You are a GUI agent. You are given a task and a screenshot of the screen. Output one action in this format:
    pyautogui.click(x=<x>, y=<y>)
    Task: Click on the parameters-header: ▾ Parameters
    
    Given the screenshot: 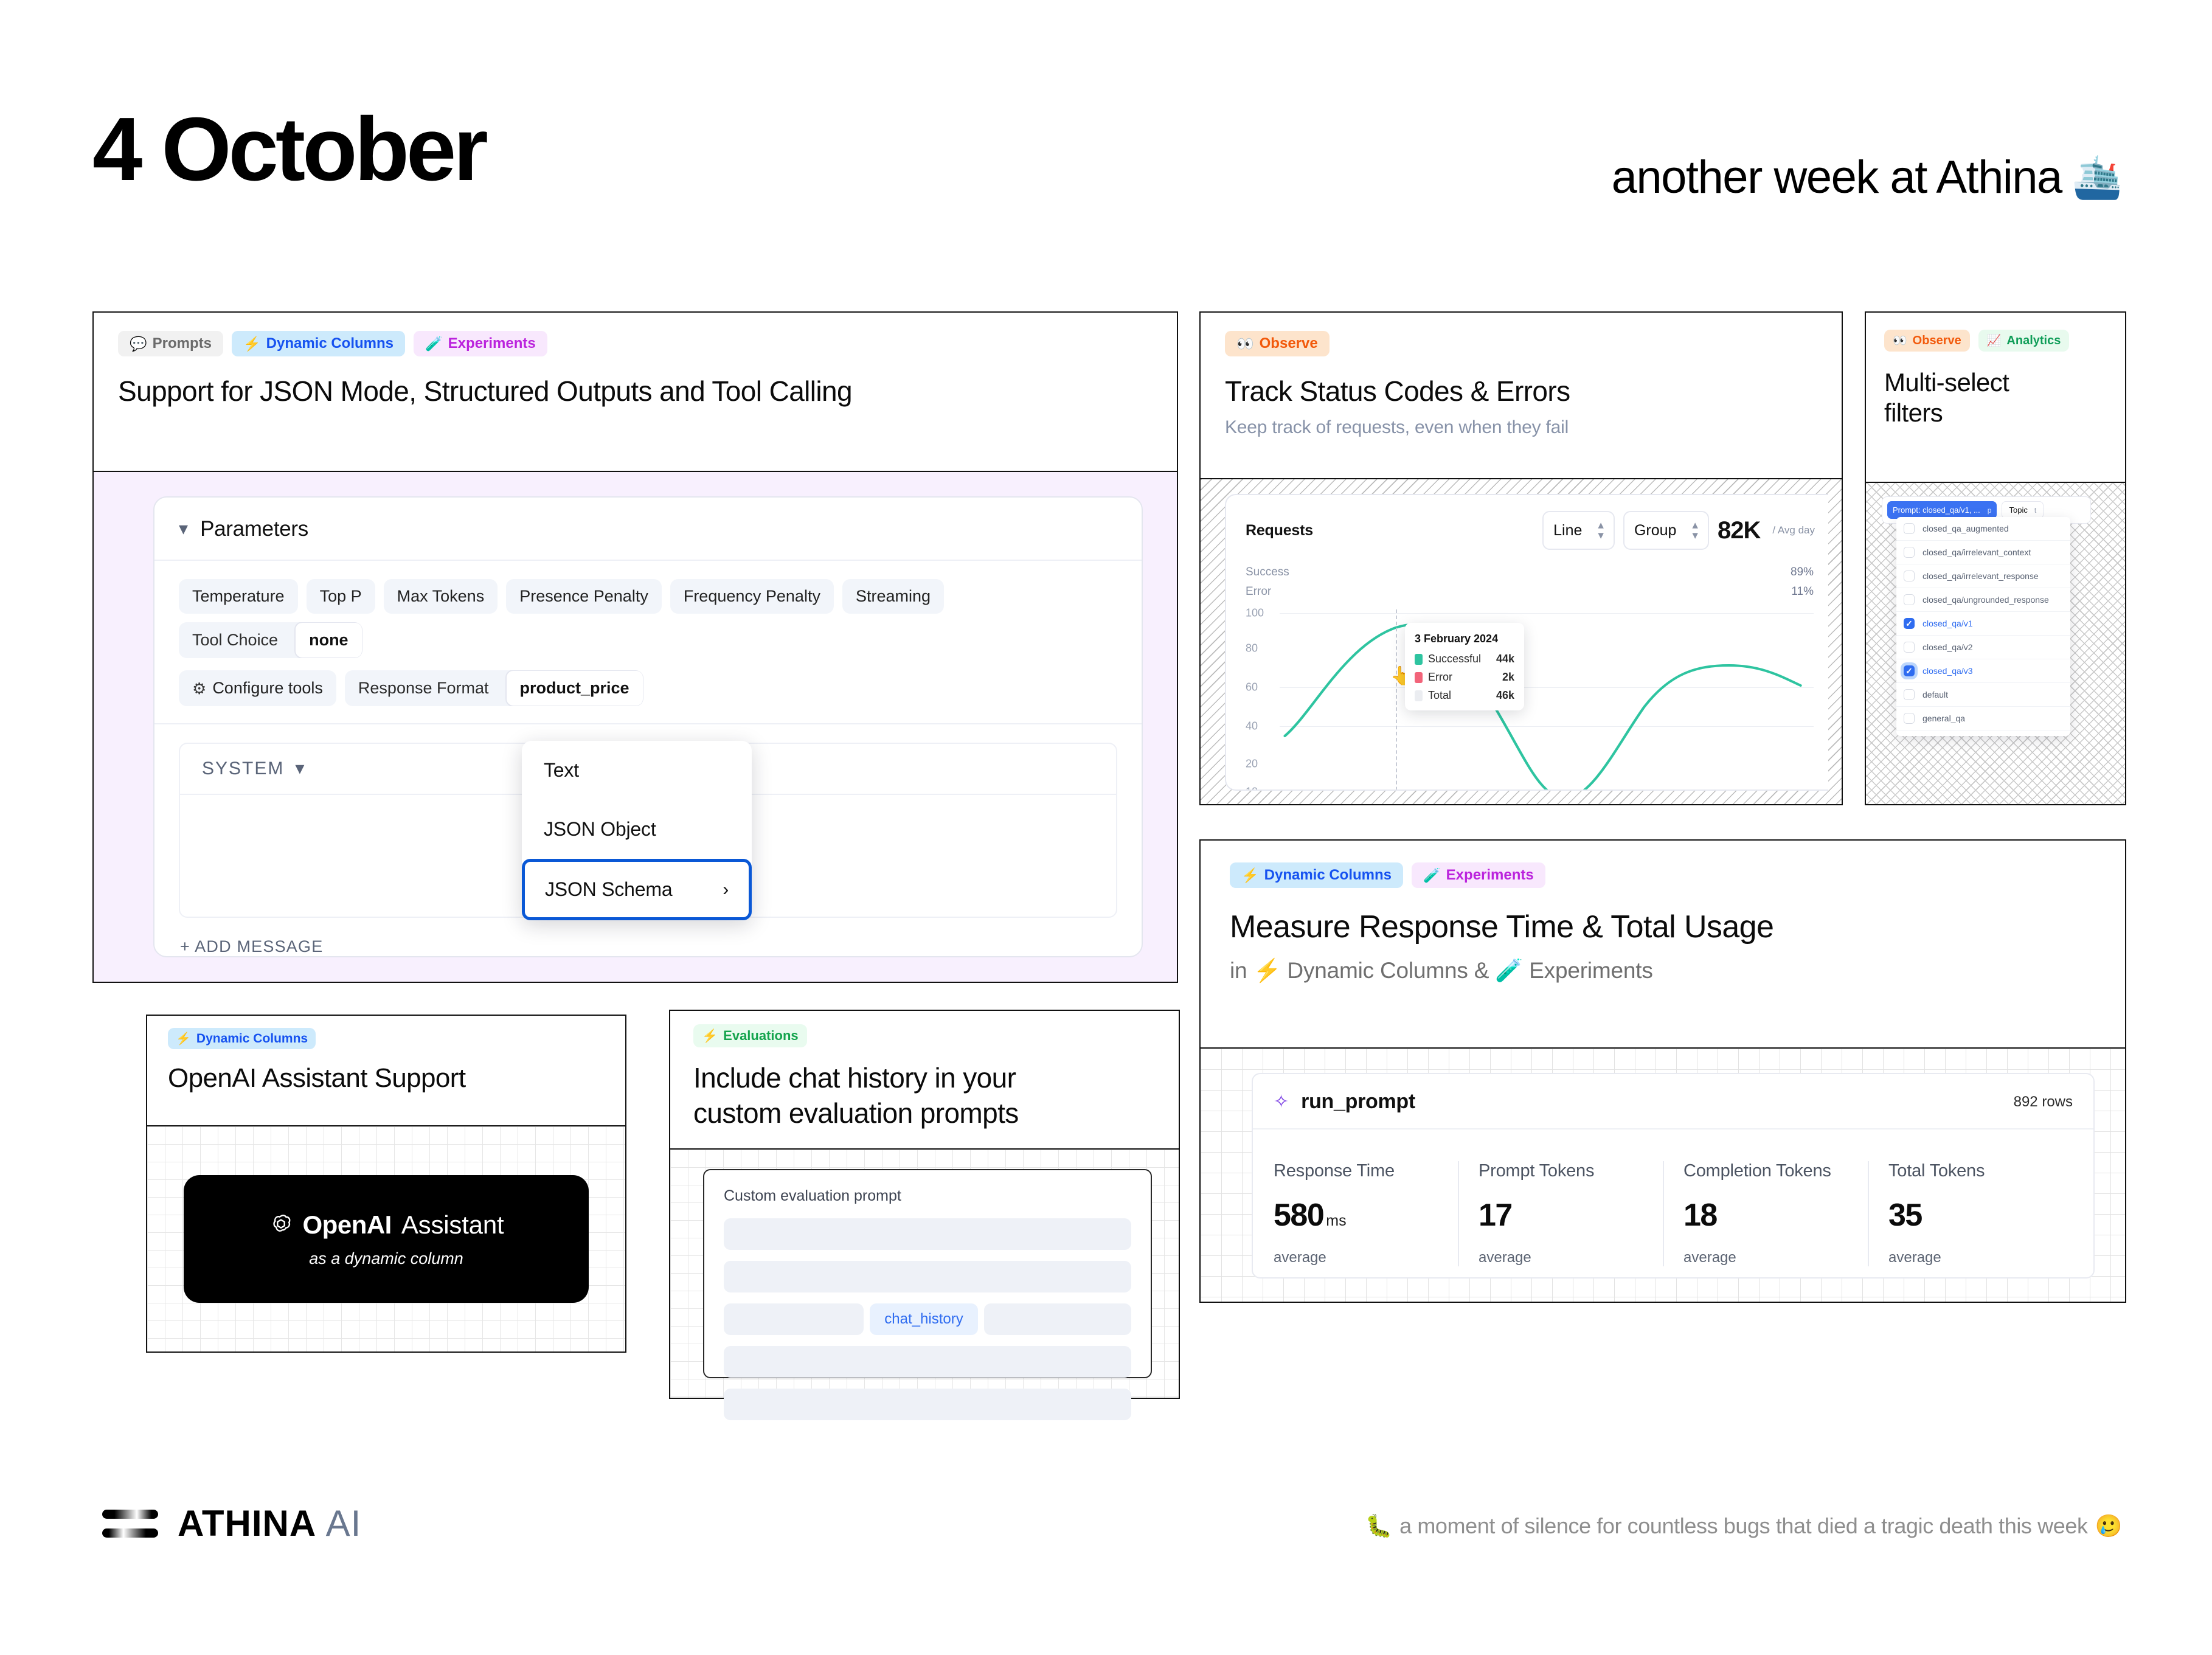 What is the action you would take?
    pyautogui.click(x=648, y=529)
    